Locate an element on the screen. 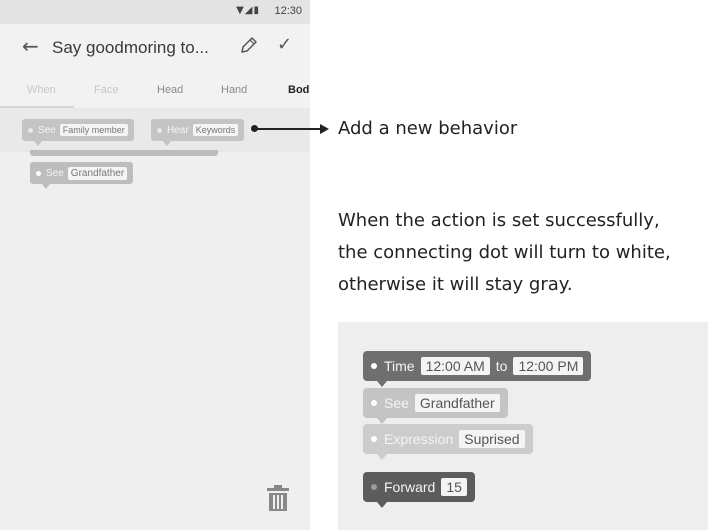  forward-block: Forward 15 is located at coordinates (419, 490).